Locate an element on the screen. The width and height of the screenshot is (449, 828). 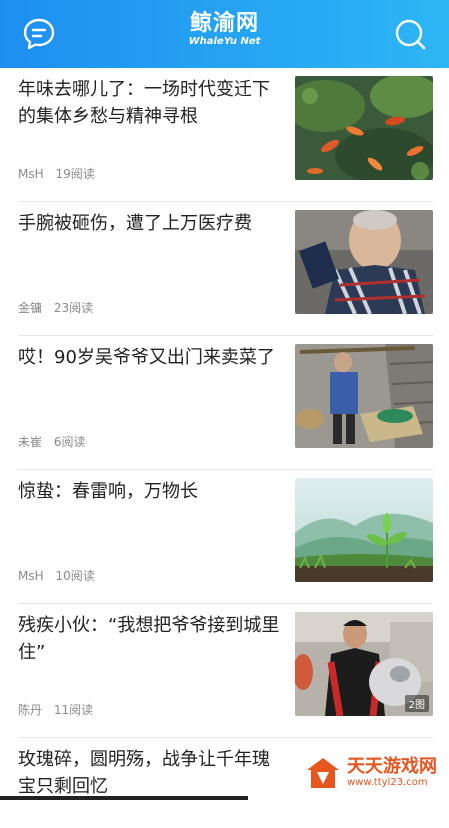
watermark: 天天游戏网 www.ttyl23.com is located at coordinates (371, 773).